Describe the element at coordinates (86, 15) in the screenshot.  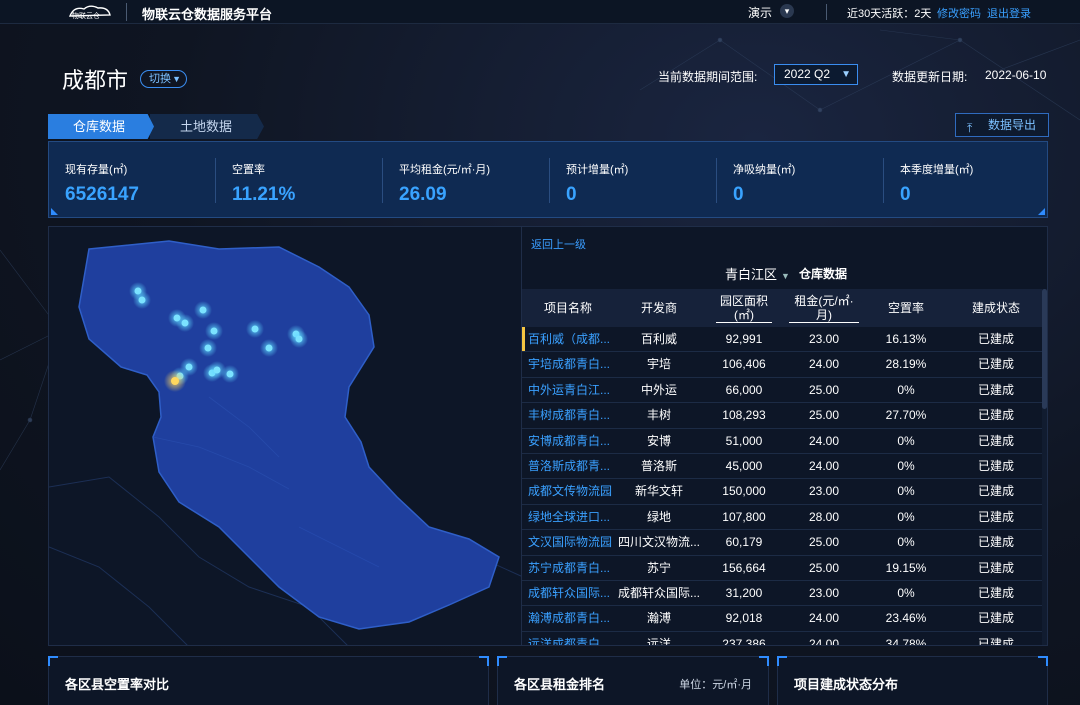
I see `svg-text: 物联云仓` at that location.